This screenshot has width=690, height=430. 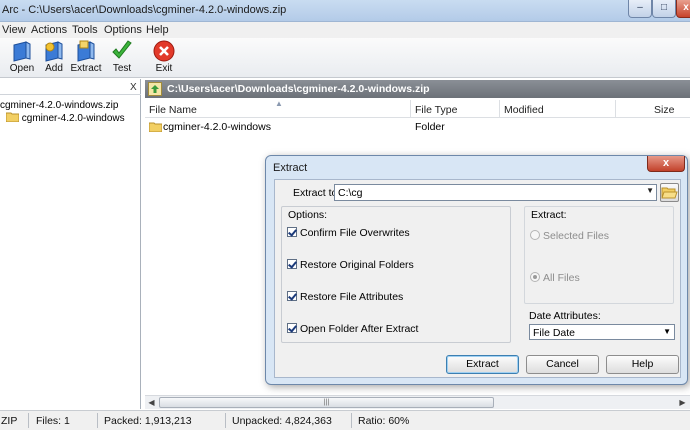 I want to click on status-ratio: Ratio: 60%, so click(x=384, y=421).